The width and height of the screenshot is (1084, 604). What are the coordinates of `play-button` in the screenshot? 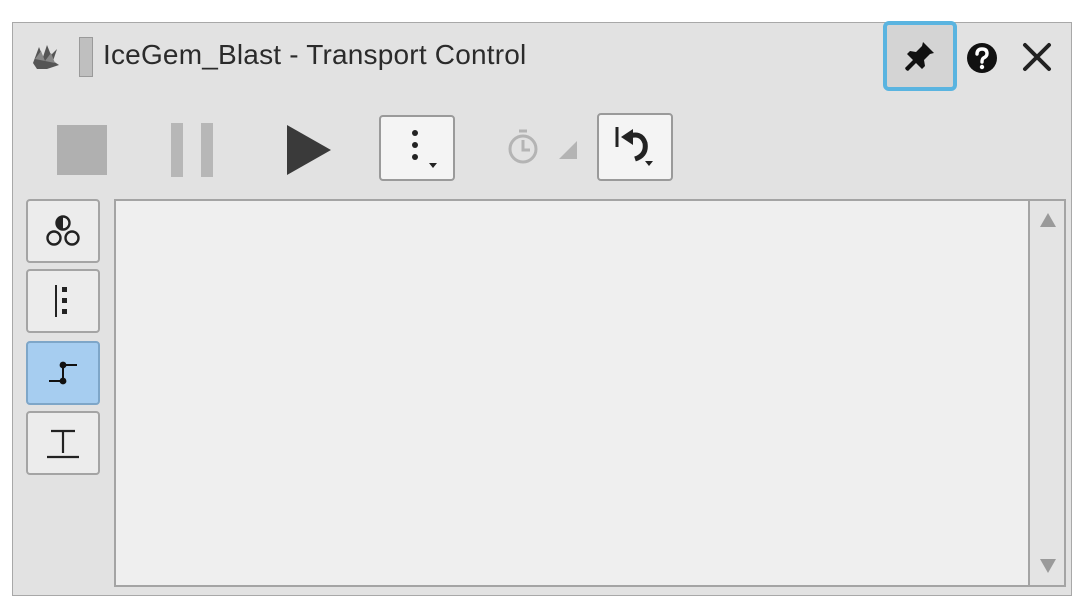 It's located at (309, 150).